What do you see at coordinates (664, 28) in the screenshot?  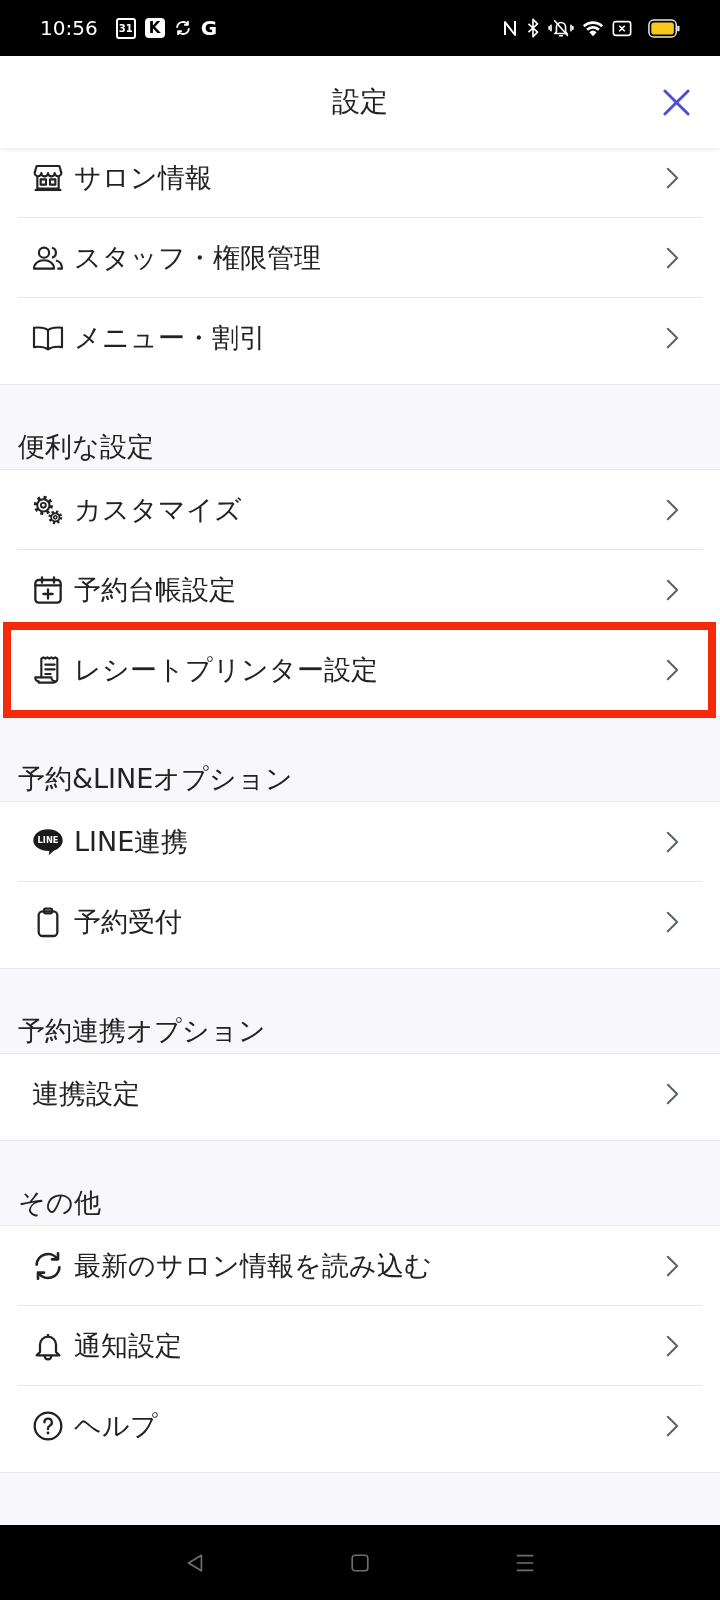 I see `battery-icon` at bounding box center [664, 28].